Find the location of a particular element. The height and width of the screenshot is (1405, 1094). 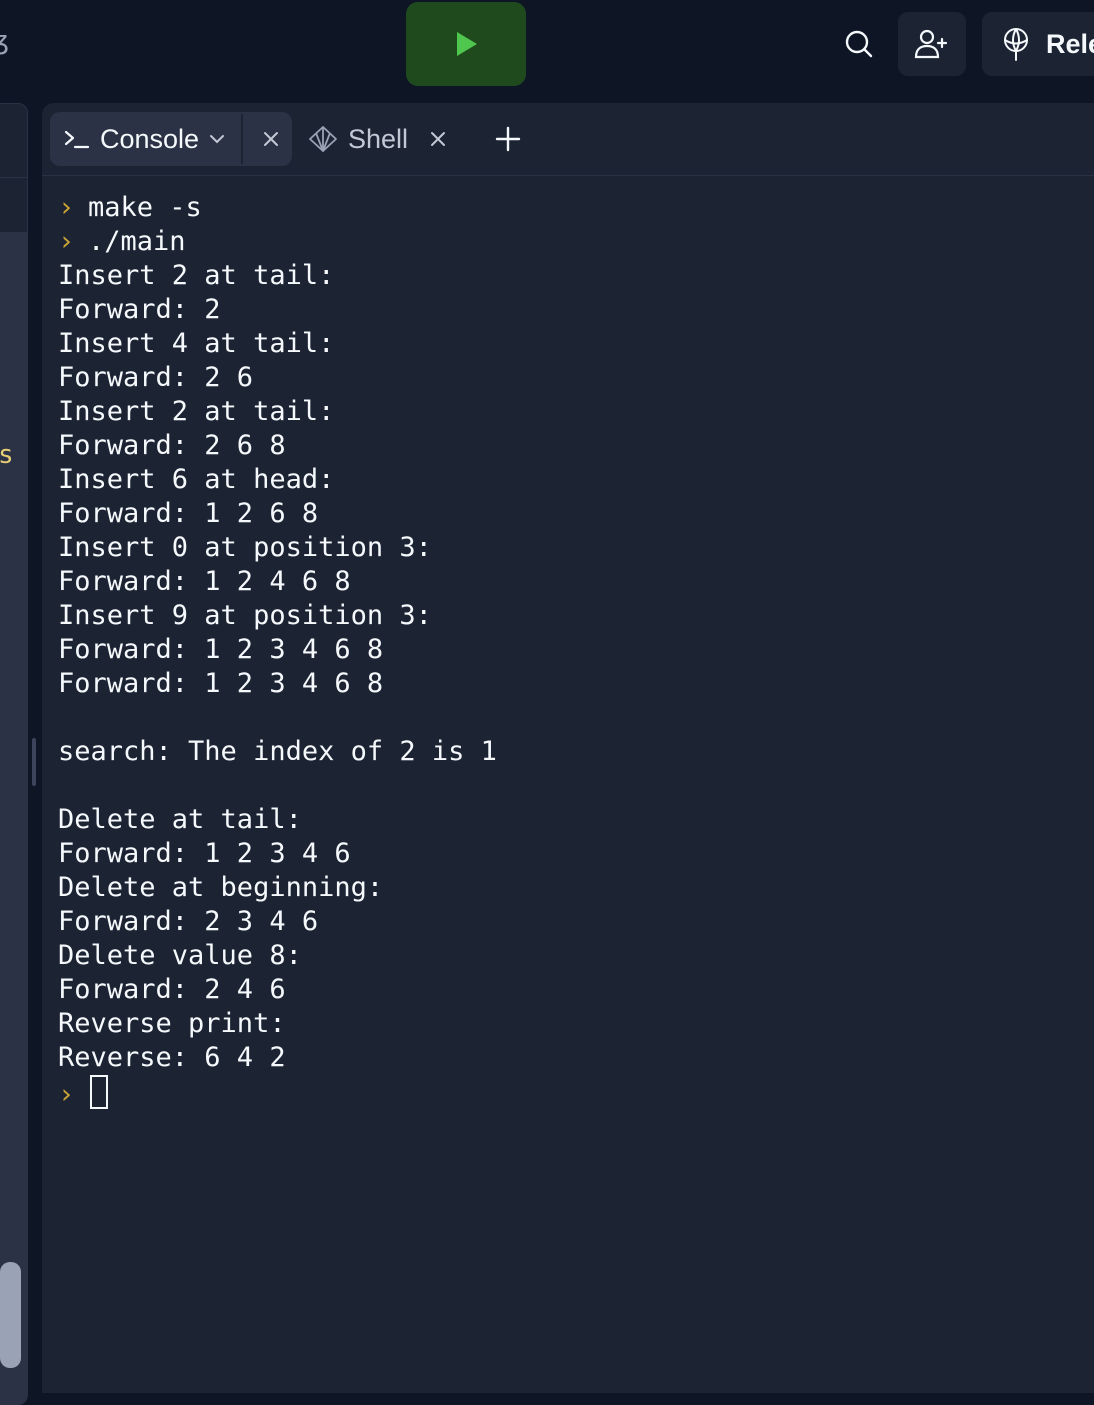

tab-shell: Shell is located at coordinates (377, 139).